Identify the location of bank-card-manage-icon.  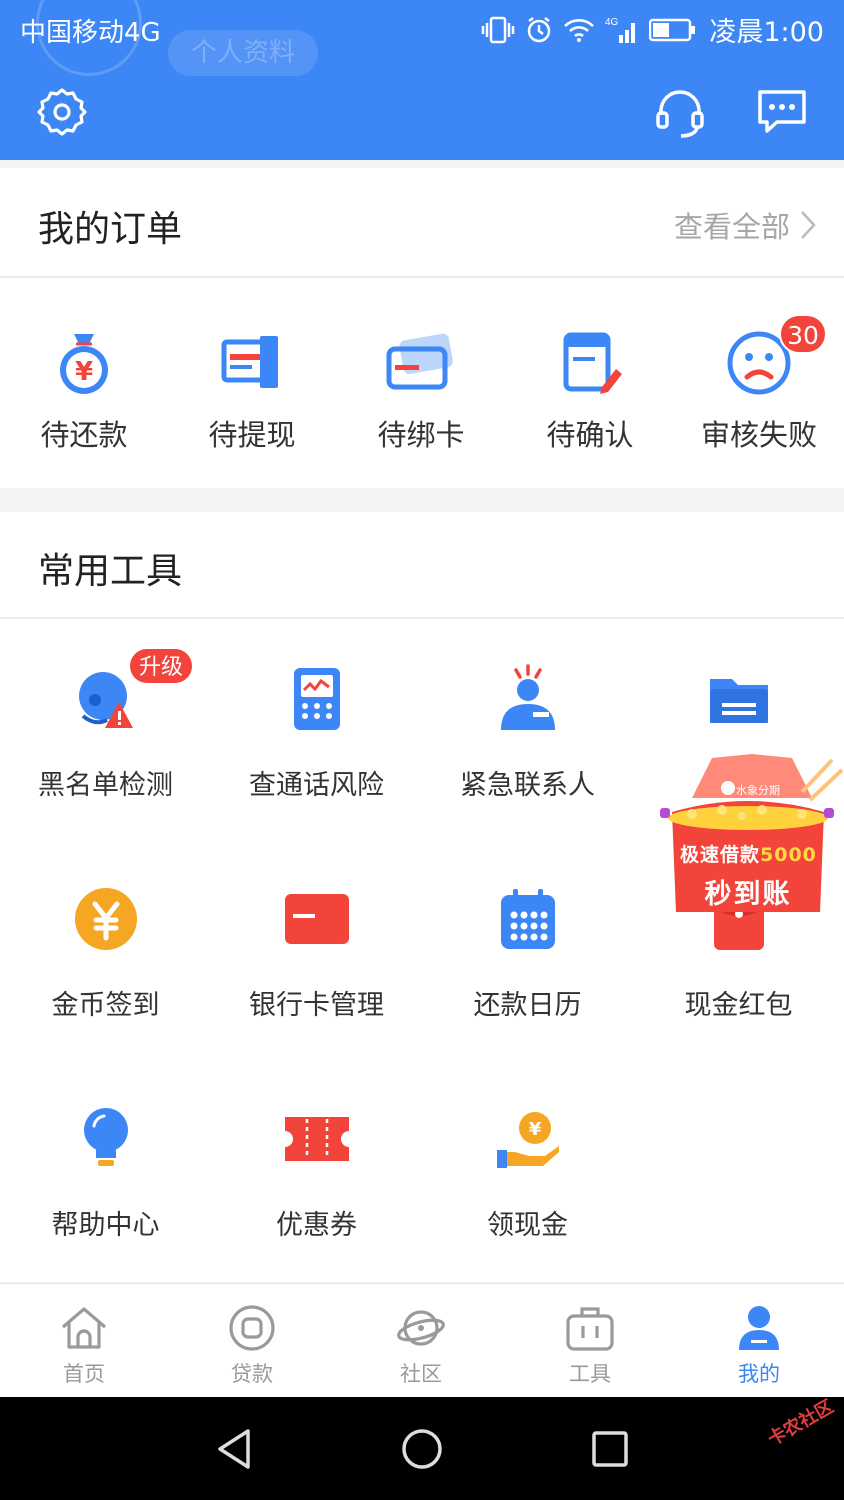
(316, 919).